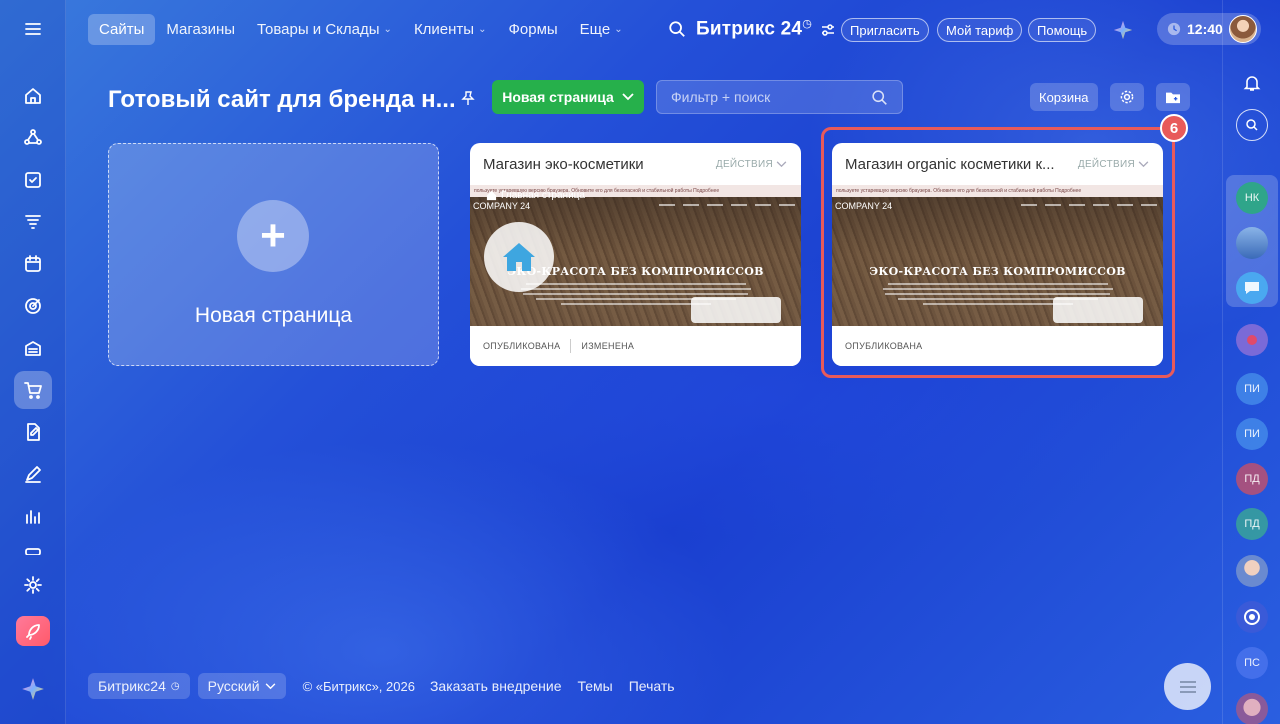 The width and height of the screenshot is (1280, 724). Describe the element at coordinates (1252, 125) in the screenshot. I see `chat-search-icon` at that location.